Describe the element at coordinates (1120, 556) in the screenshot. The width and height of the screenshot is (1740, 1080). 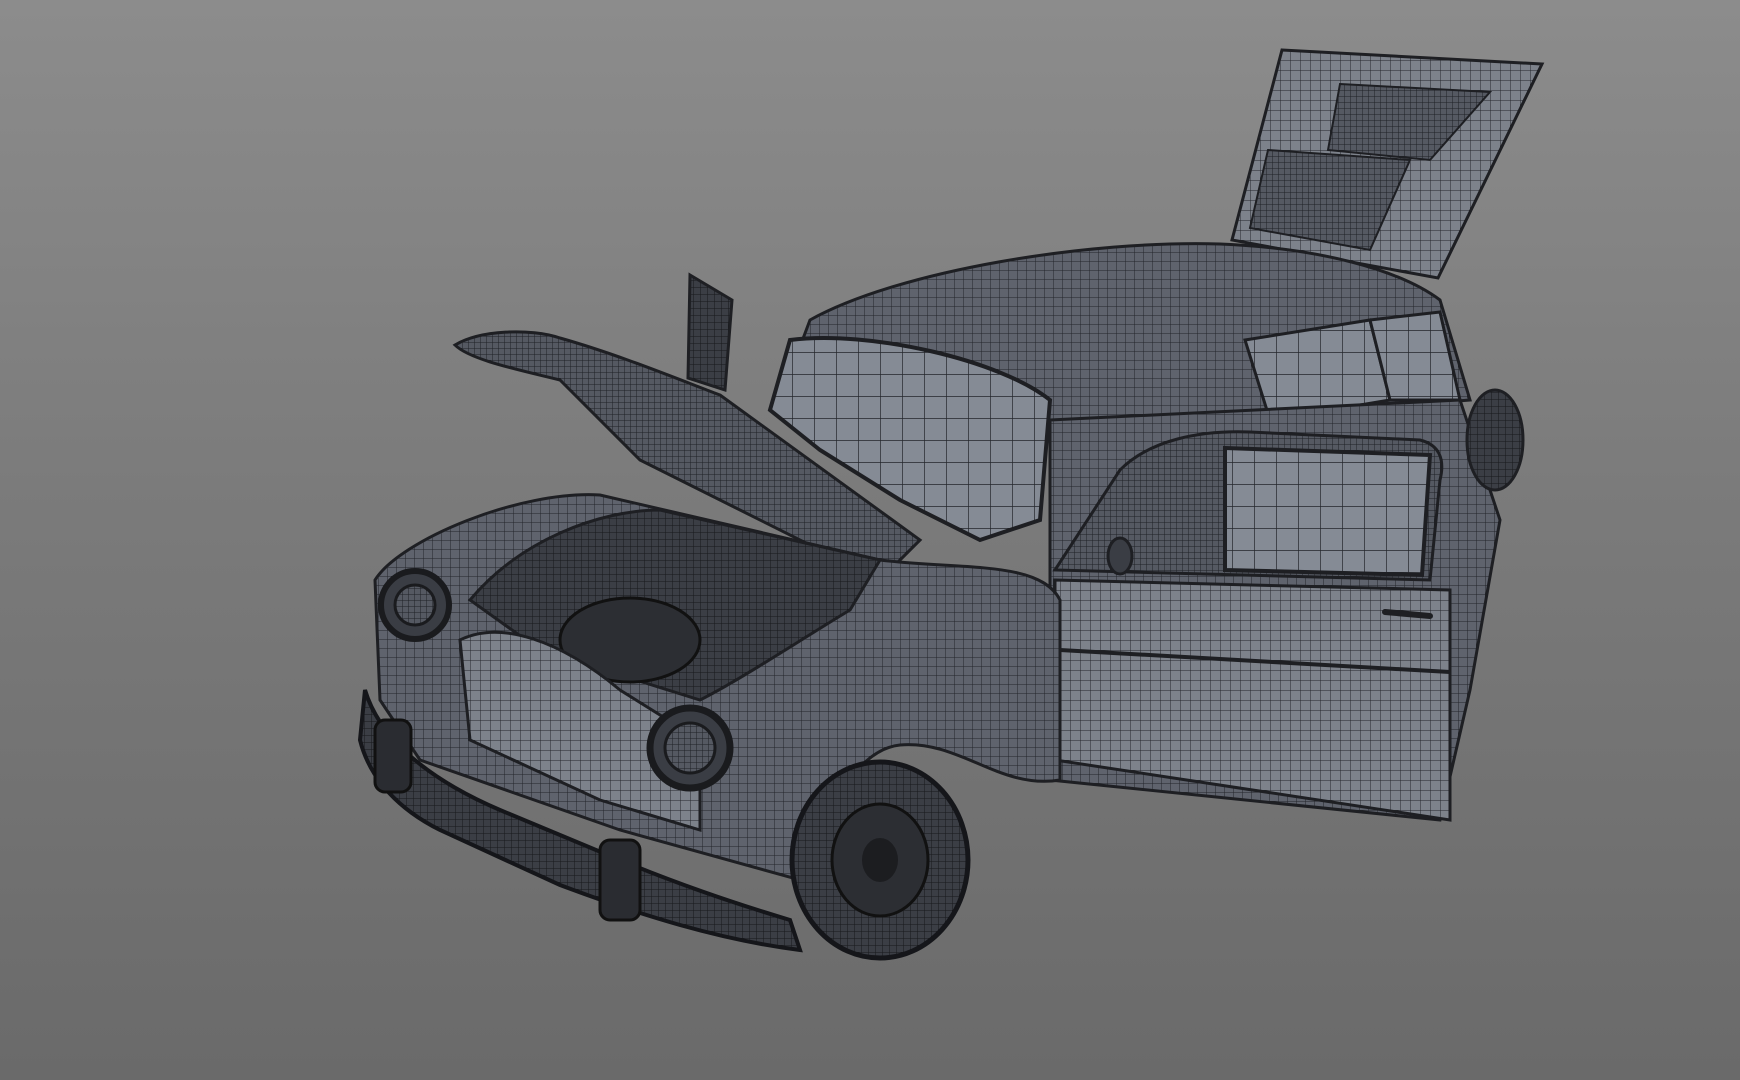
I see `side-mirror` at that location.